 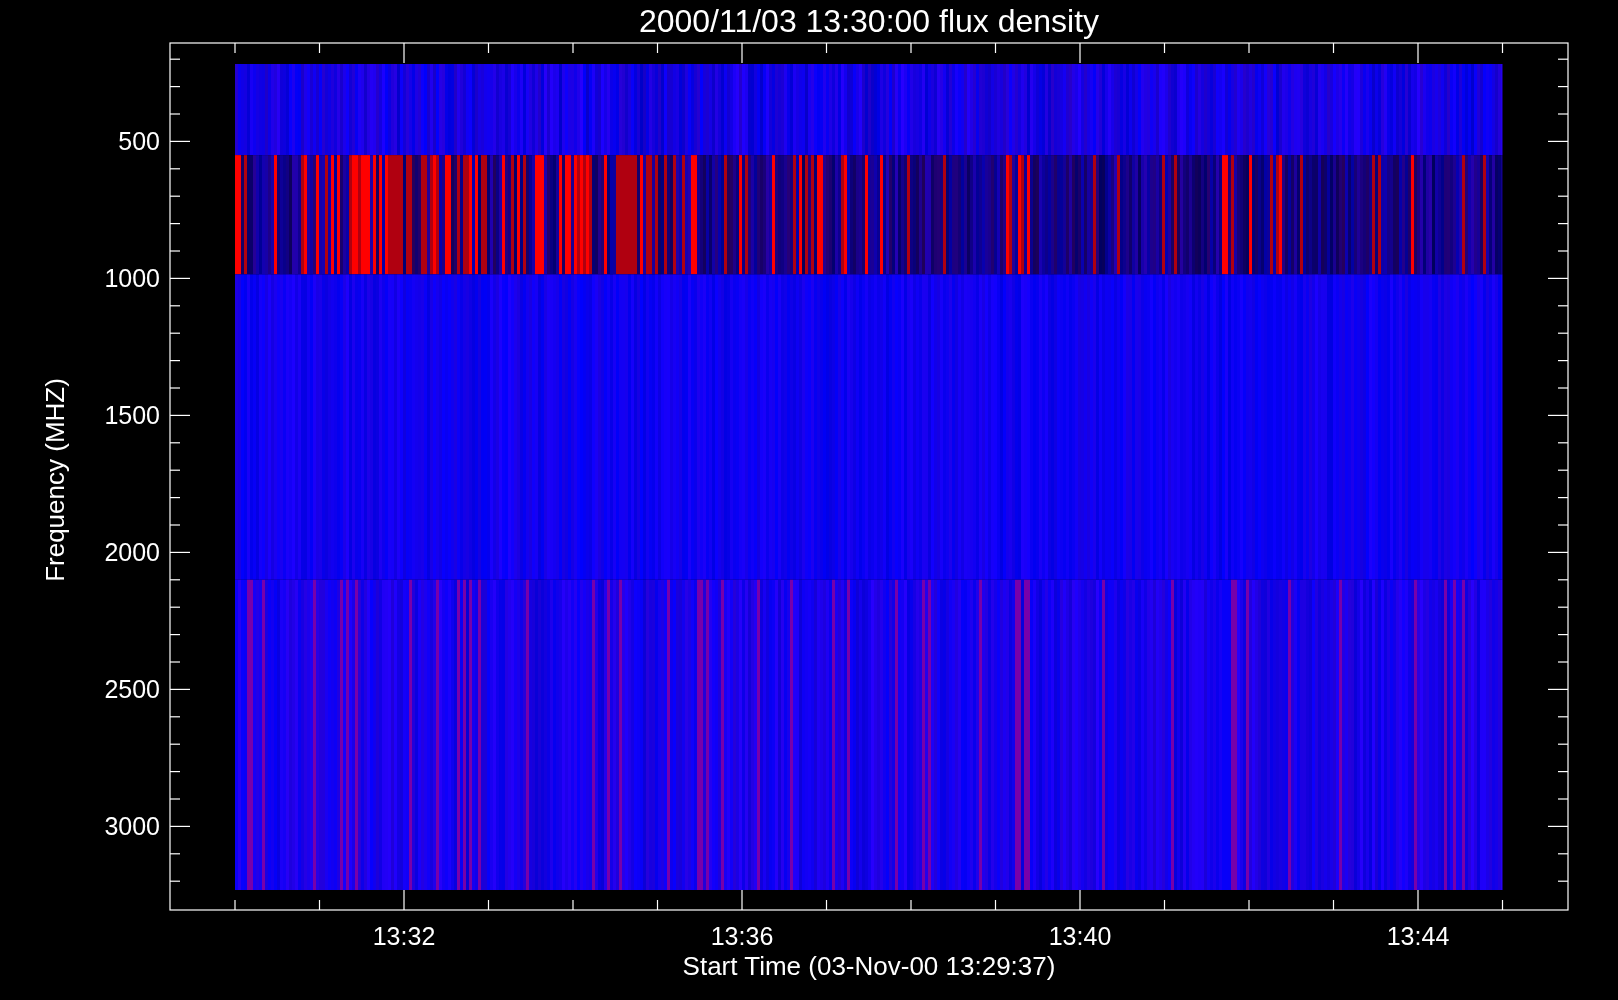 What do you see at coordinates (869, 966) in the screenshot?
I see `x-axis-label: Start Time (03-Nov-00 13:29:37)` at bounding box center [869, 966].